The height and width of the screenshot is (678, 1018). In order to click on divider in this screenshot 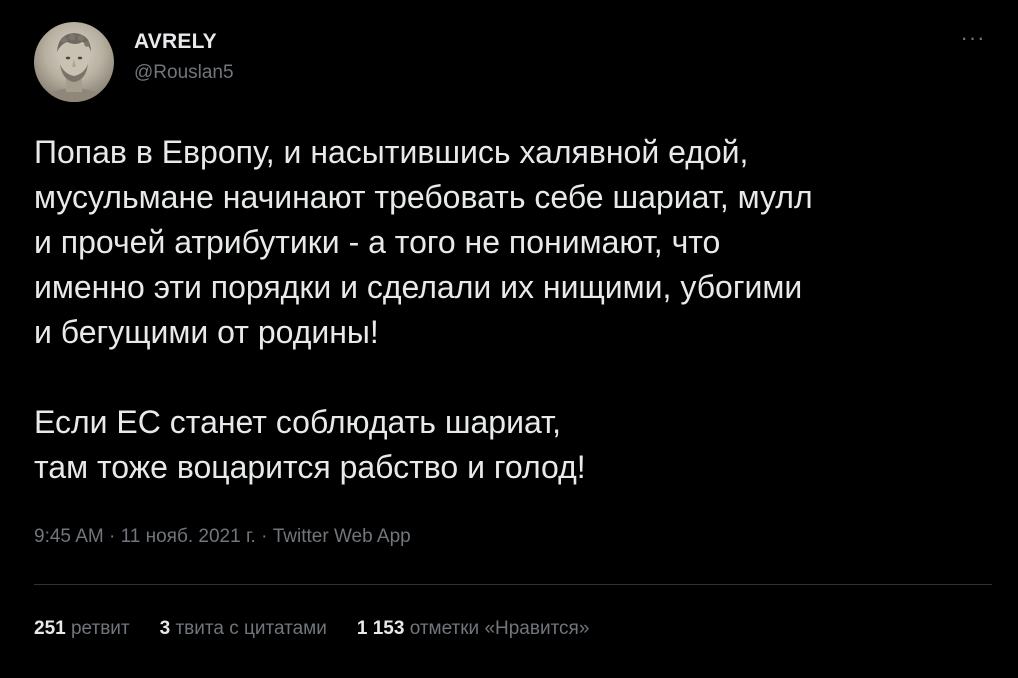, I will do `click(513, 584)`.